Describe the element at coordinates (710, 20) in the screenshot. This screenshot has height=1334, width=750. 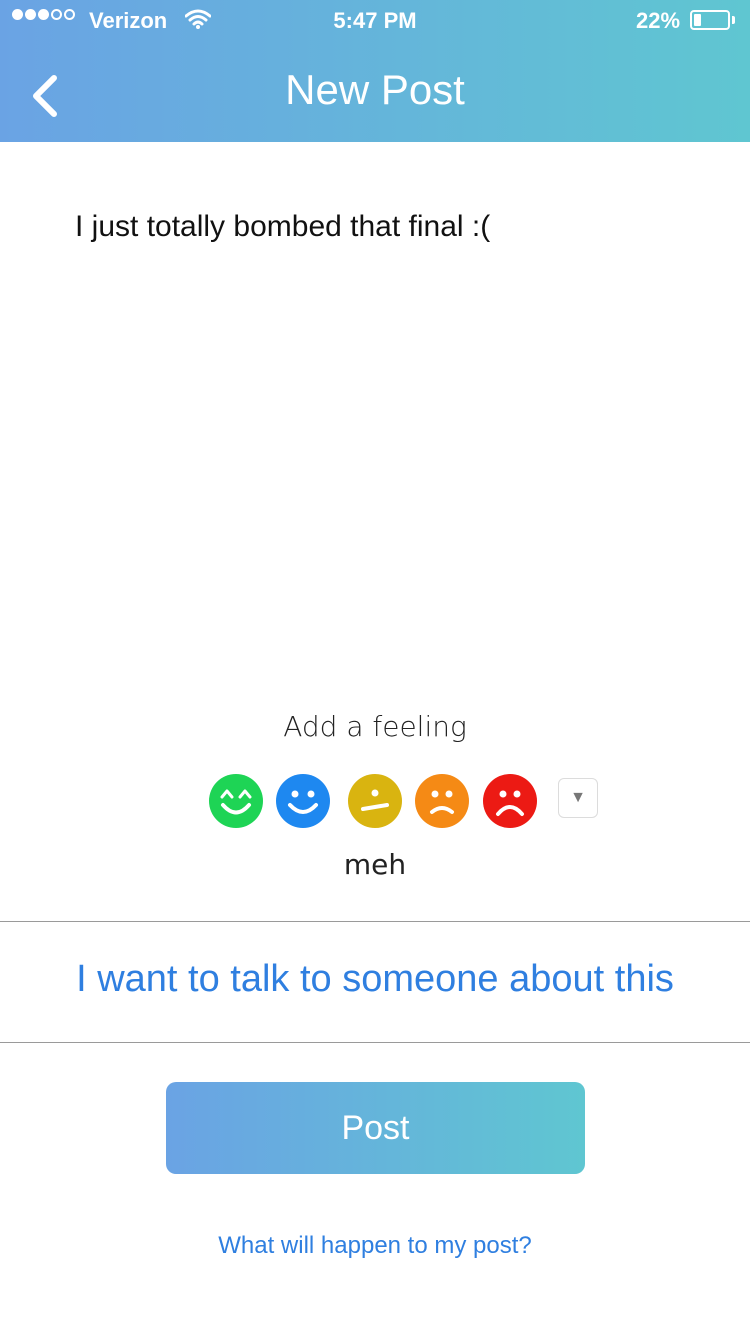
I see `battery-icon` at that location.